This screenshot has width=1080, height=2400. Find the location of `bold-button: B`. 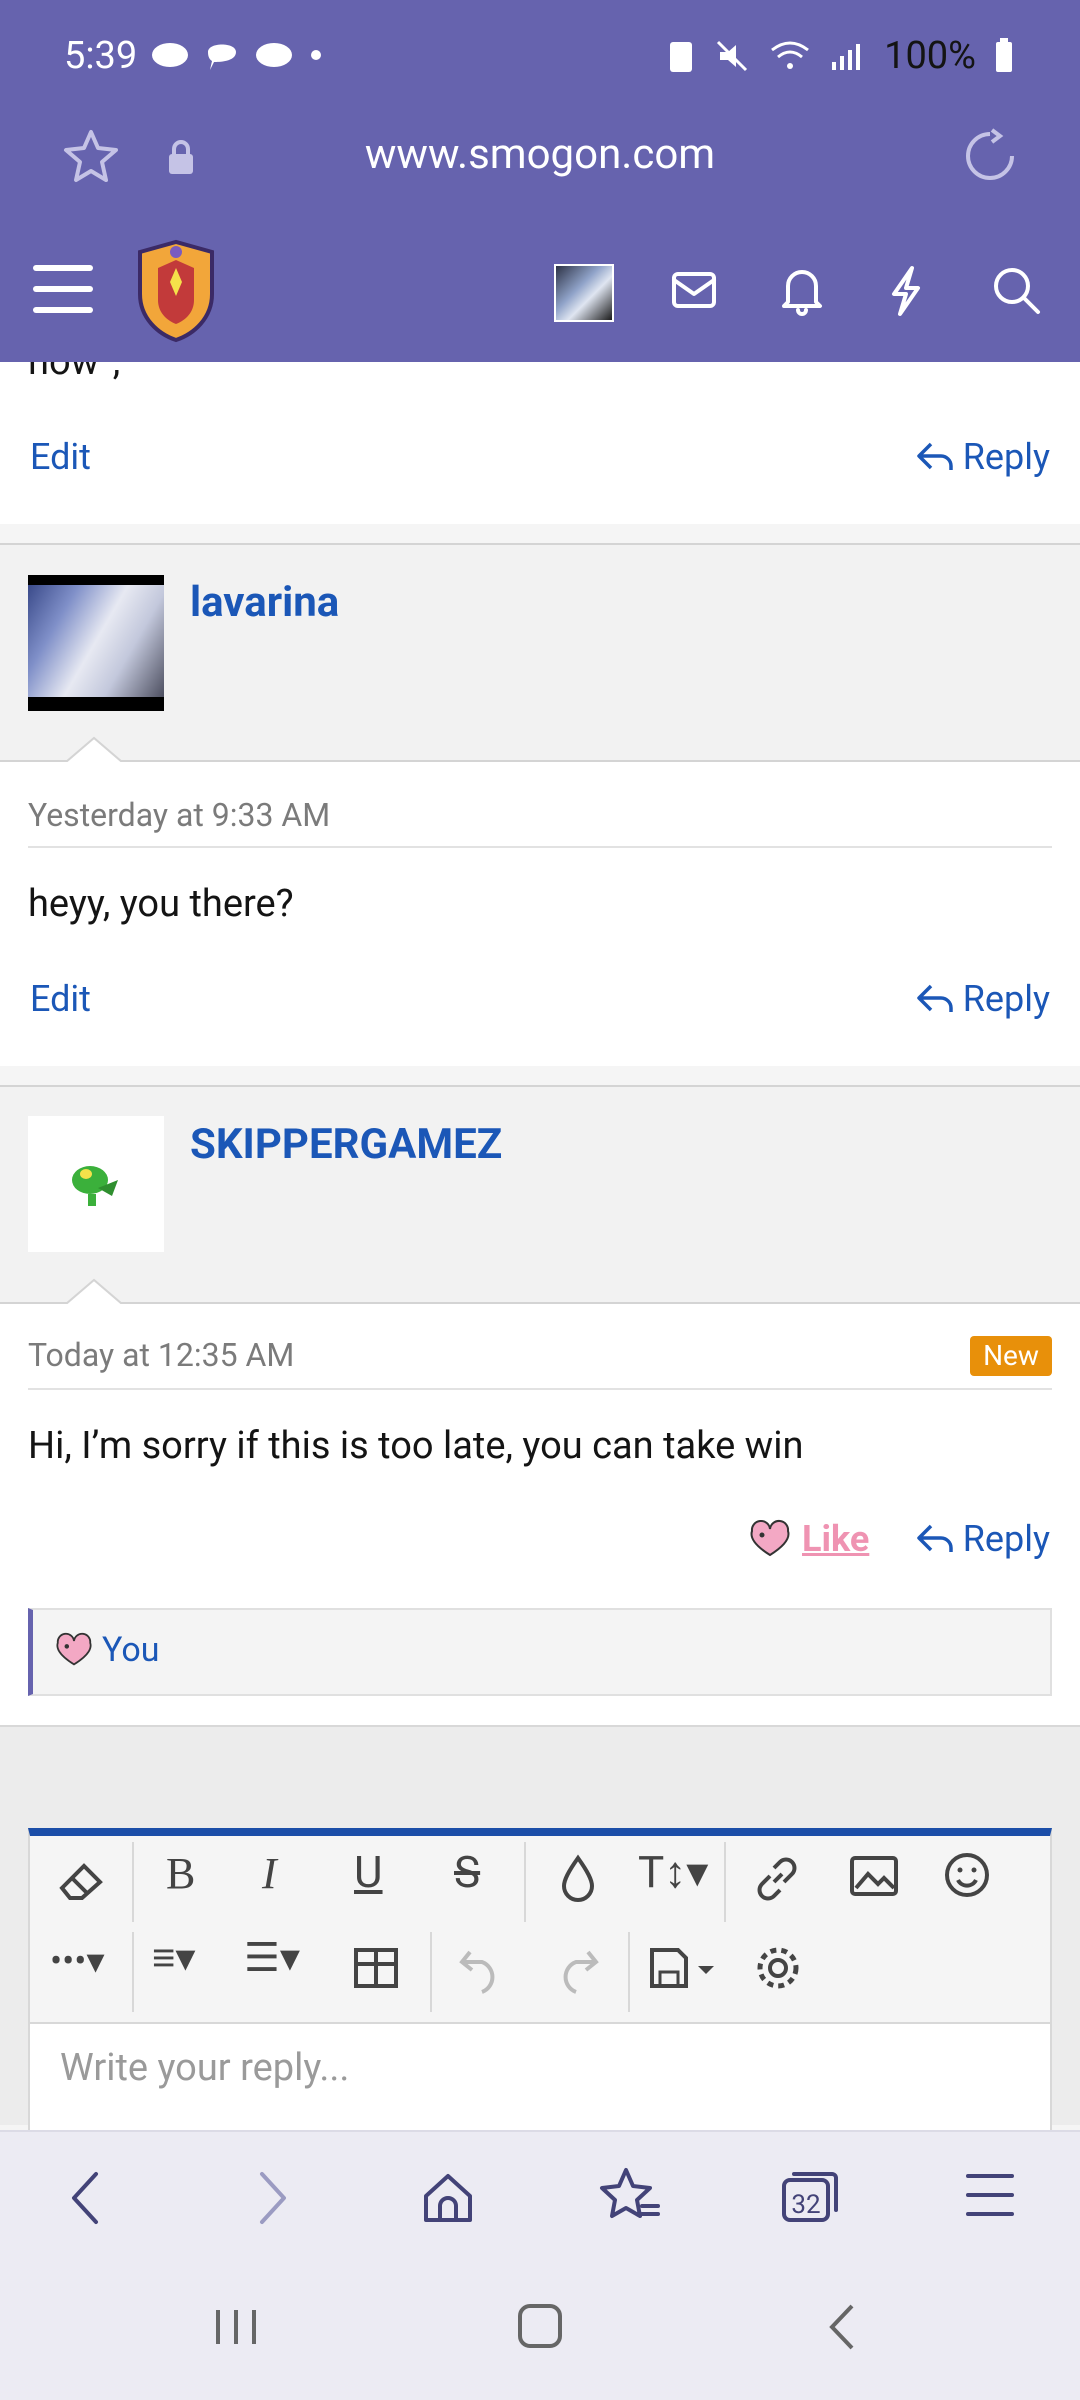

bold-button: B is located at coordinates (180, 1873).